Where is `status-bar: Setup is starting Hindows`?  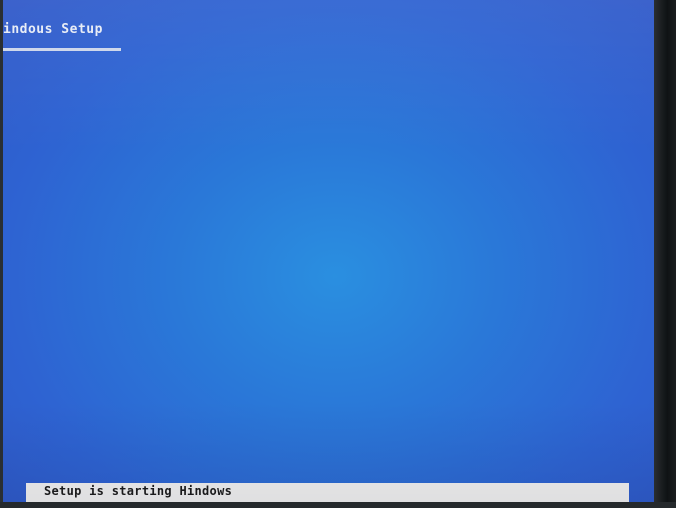
status-bar: Setup is starting Hindows is located at coordinates (327, 492).